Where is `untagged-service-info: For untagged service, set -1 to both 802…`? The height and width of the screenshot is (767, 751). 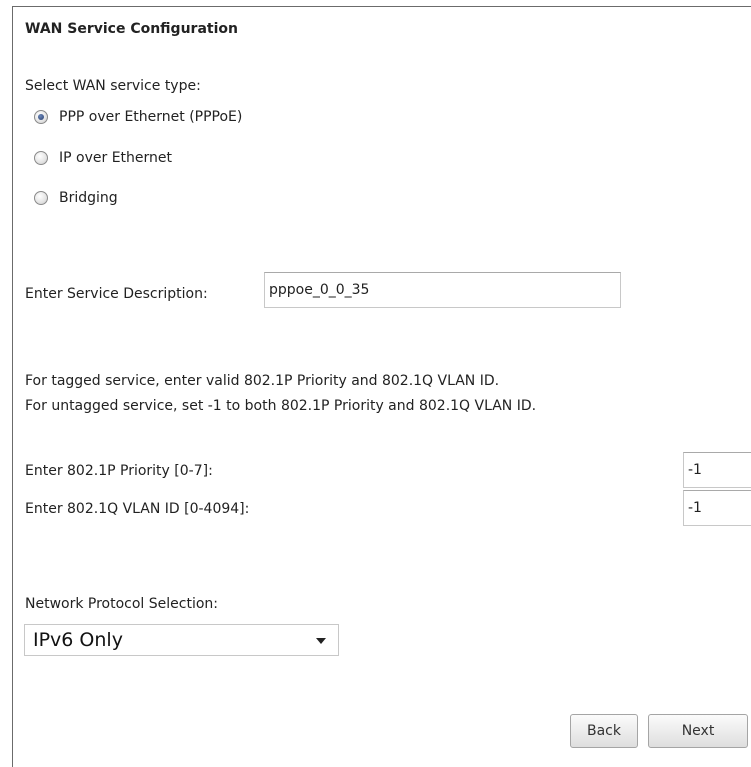
untagged-service-info: For untagged service, set -1 to both 802… is located at coordinates (281, 406).